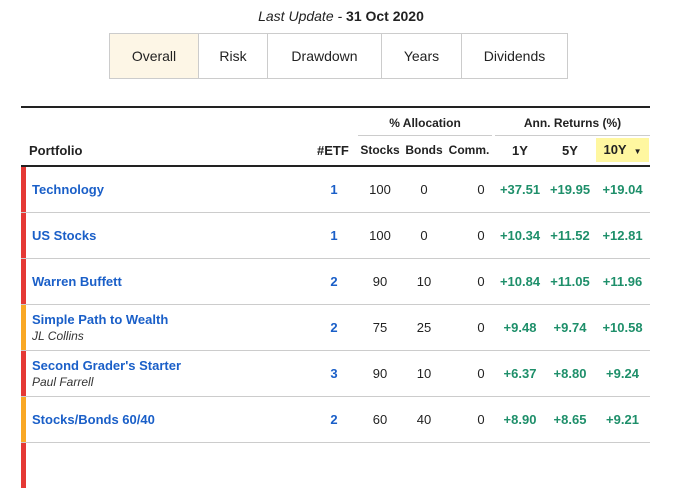 Image resolution: width=682 pixels, height=488 pixels. What do you see at coordinates (622, 235) in the screenshot?
I see `return-10y: +12.81` at bounding box center [622, 235].